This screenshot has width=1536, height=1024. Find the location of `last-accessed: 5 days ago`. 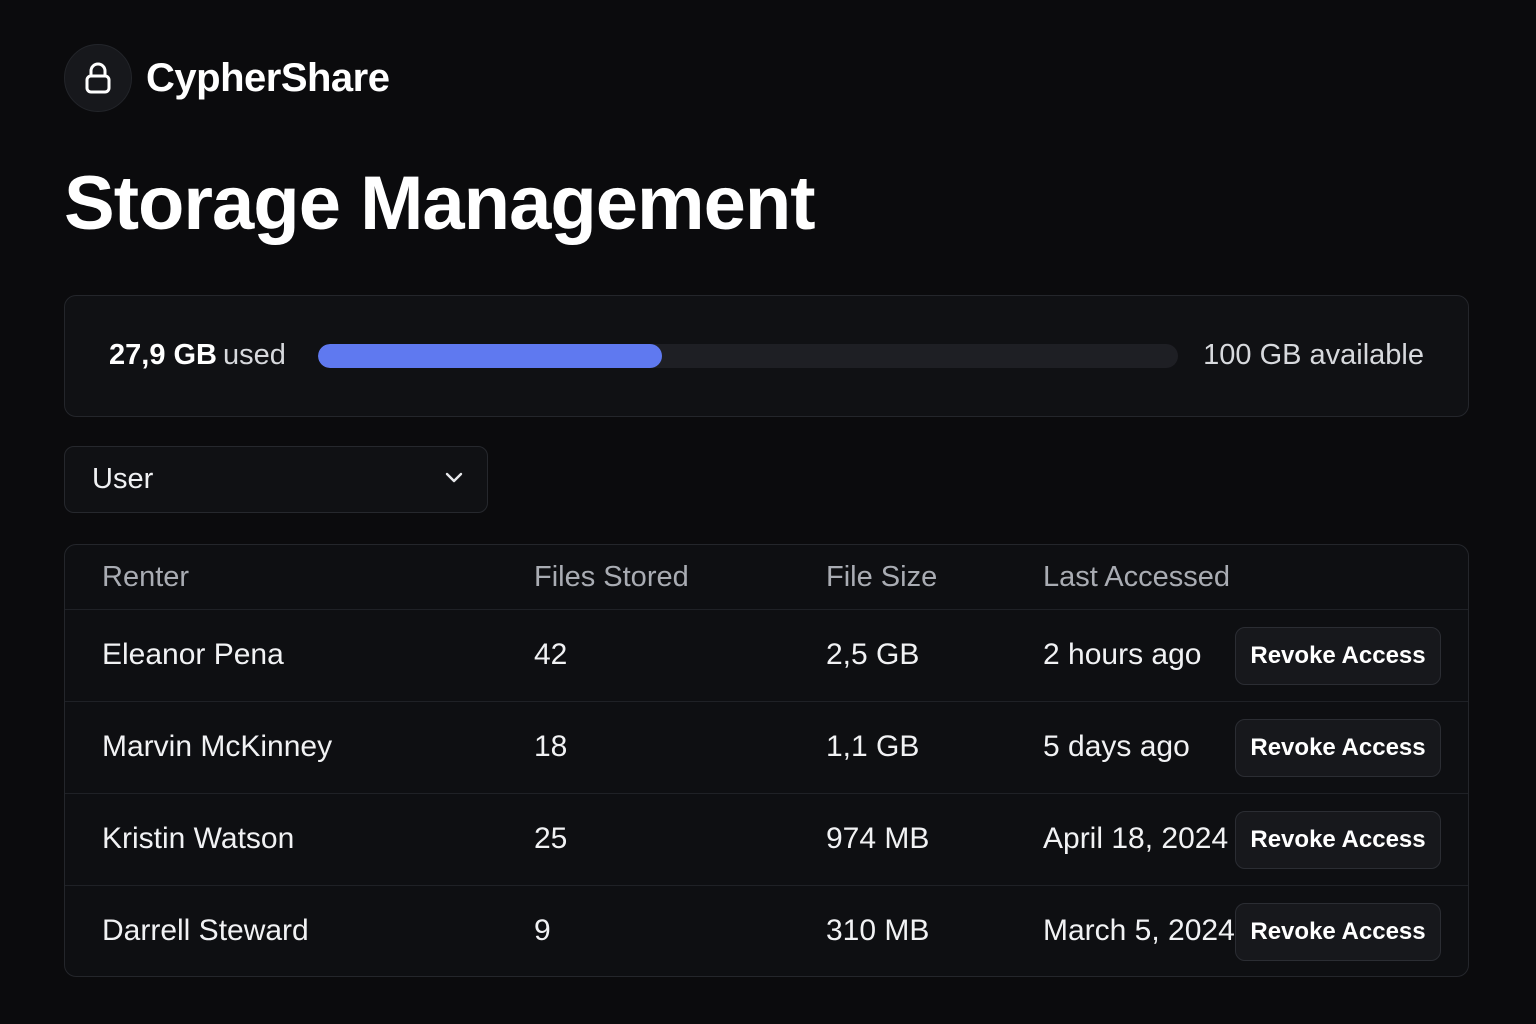

last-accessed: 5 days ago is located at coordinates (1116, 746).